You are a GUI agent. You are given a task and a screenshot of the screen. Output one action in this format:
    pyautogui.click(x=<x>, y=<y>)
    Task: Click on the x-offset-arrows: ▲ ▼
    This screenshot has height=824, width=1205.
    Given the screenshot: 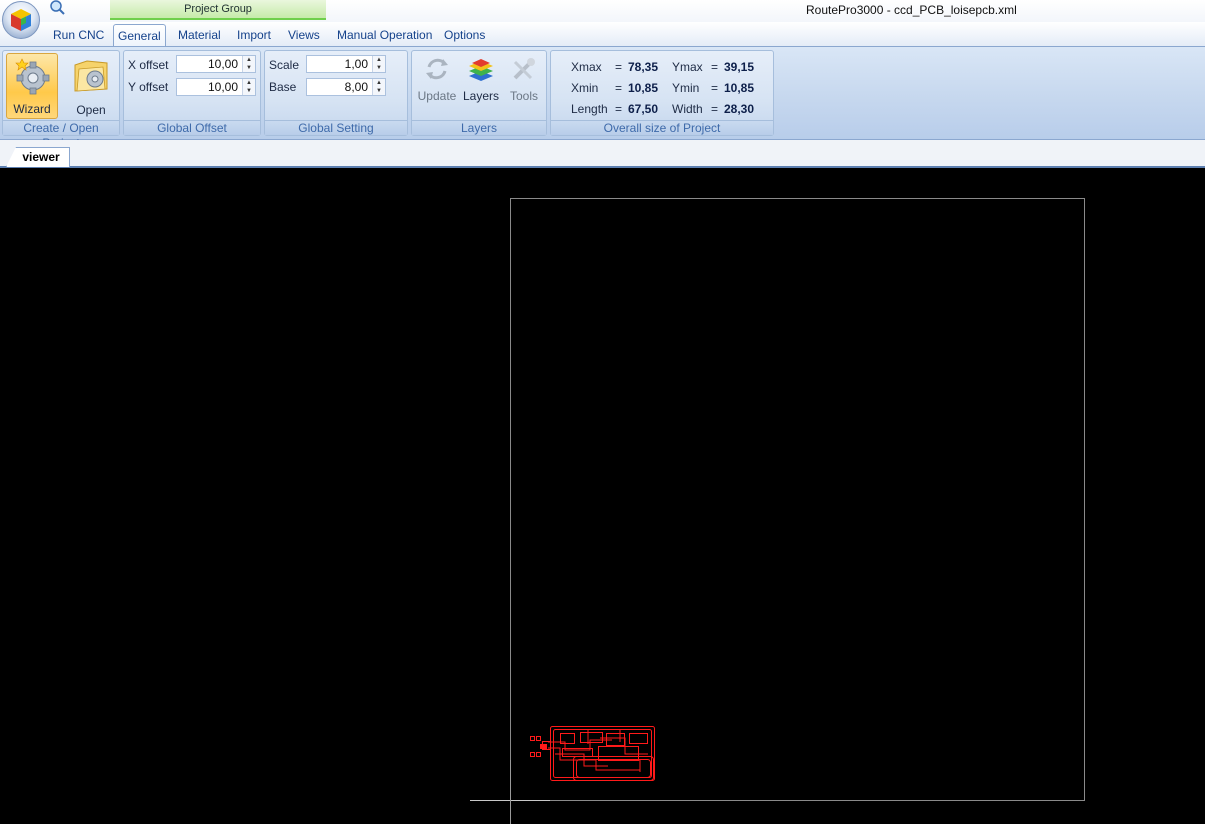 What is the action you would take?
    pyautogui.click(x=248, y=64)
    